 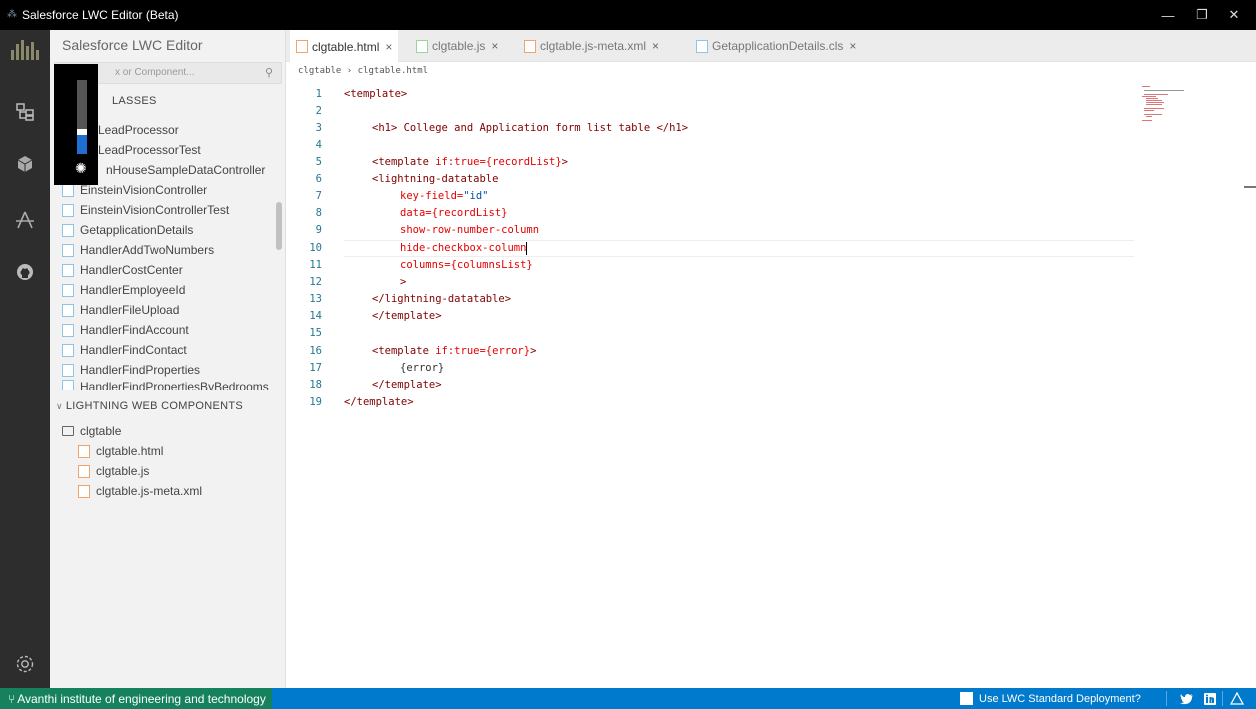 I want to click on list-item: EinsteinVisionControllerTest, so click(x=169, y=210).